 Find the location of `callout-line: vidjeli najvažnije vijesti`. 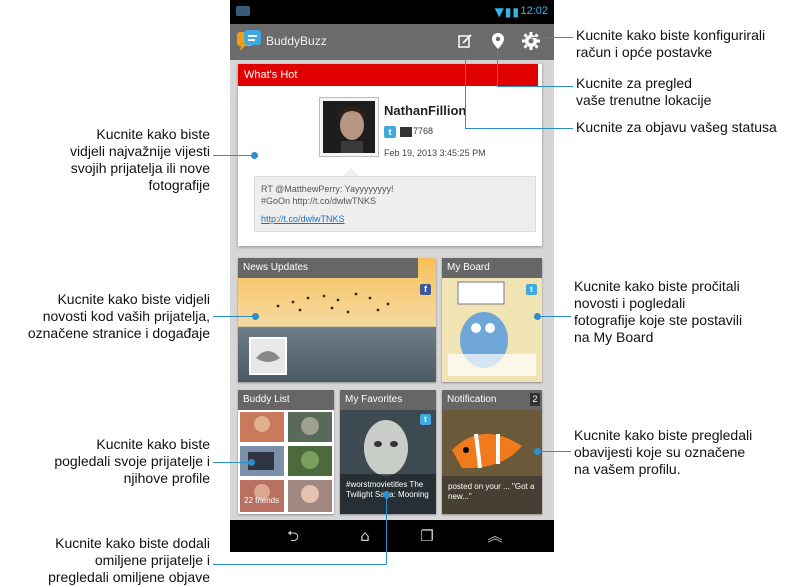

callout-line: vidjeli najvažnije vijesti is located at coordinates (139, 151).